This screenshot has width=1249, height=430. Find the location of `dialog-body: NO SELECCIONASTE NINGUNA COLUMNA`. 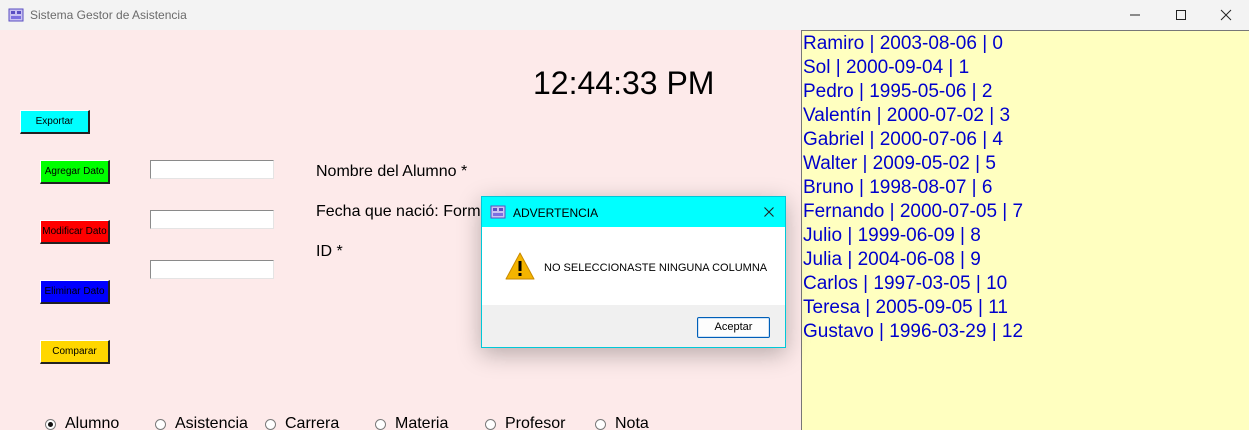

dialog-body: NO SELECCIONASTE NINGUNA COLUMNA is located at coordinates (633, 266).